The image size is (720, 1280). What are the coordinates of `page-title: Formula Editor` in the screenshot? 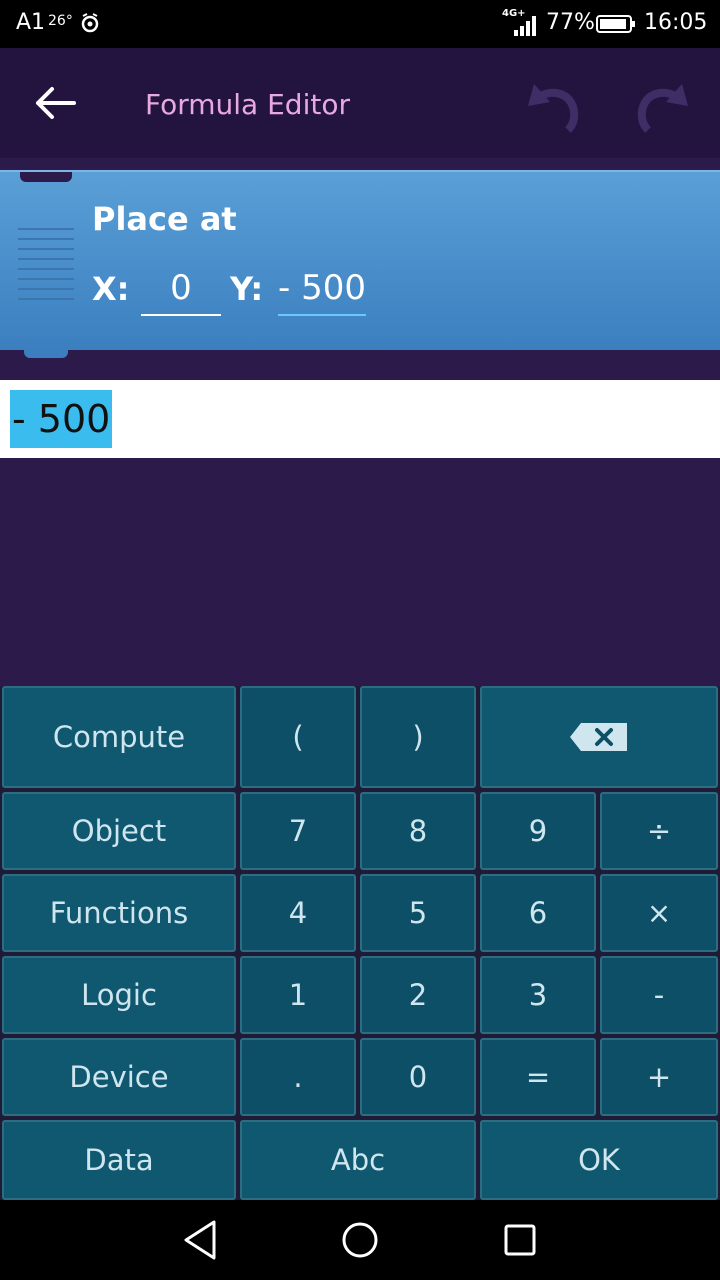 It's located at (247, 104).